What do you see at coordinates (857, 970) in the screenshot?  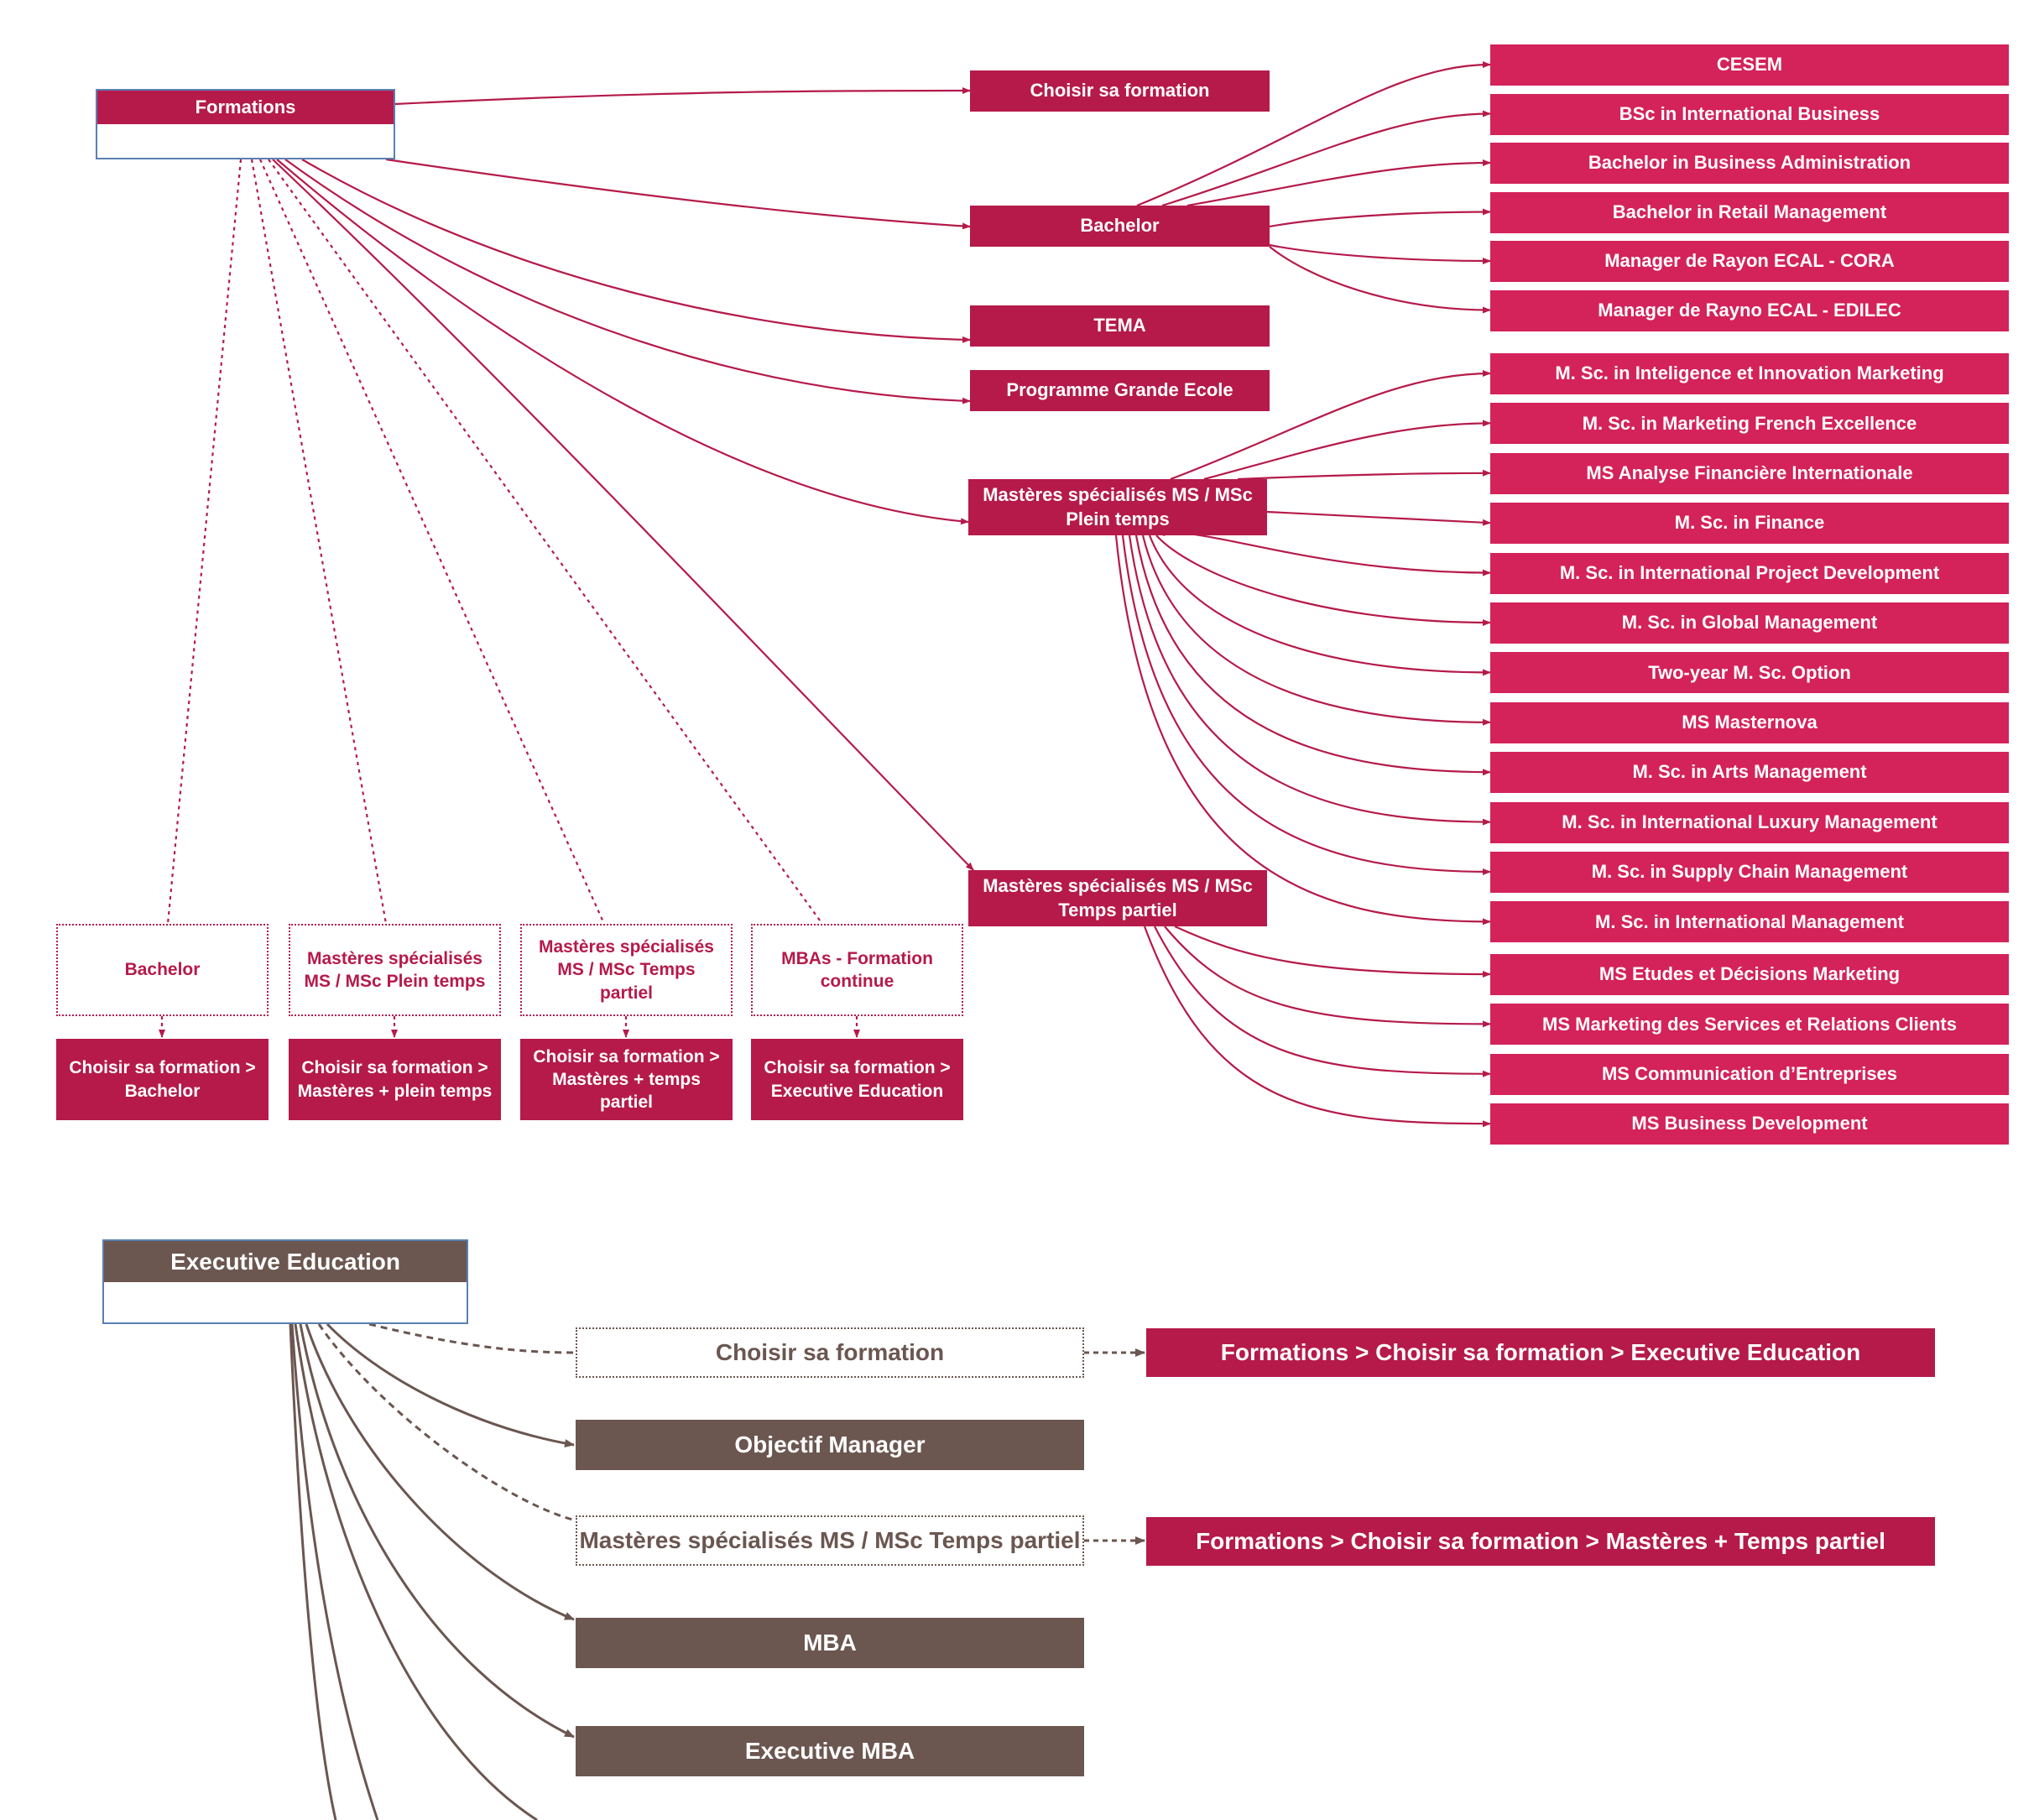 I see `link-ref-box: MBAs - Formation continue` at bounding box center [857, 970].